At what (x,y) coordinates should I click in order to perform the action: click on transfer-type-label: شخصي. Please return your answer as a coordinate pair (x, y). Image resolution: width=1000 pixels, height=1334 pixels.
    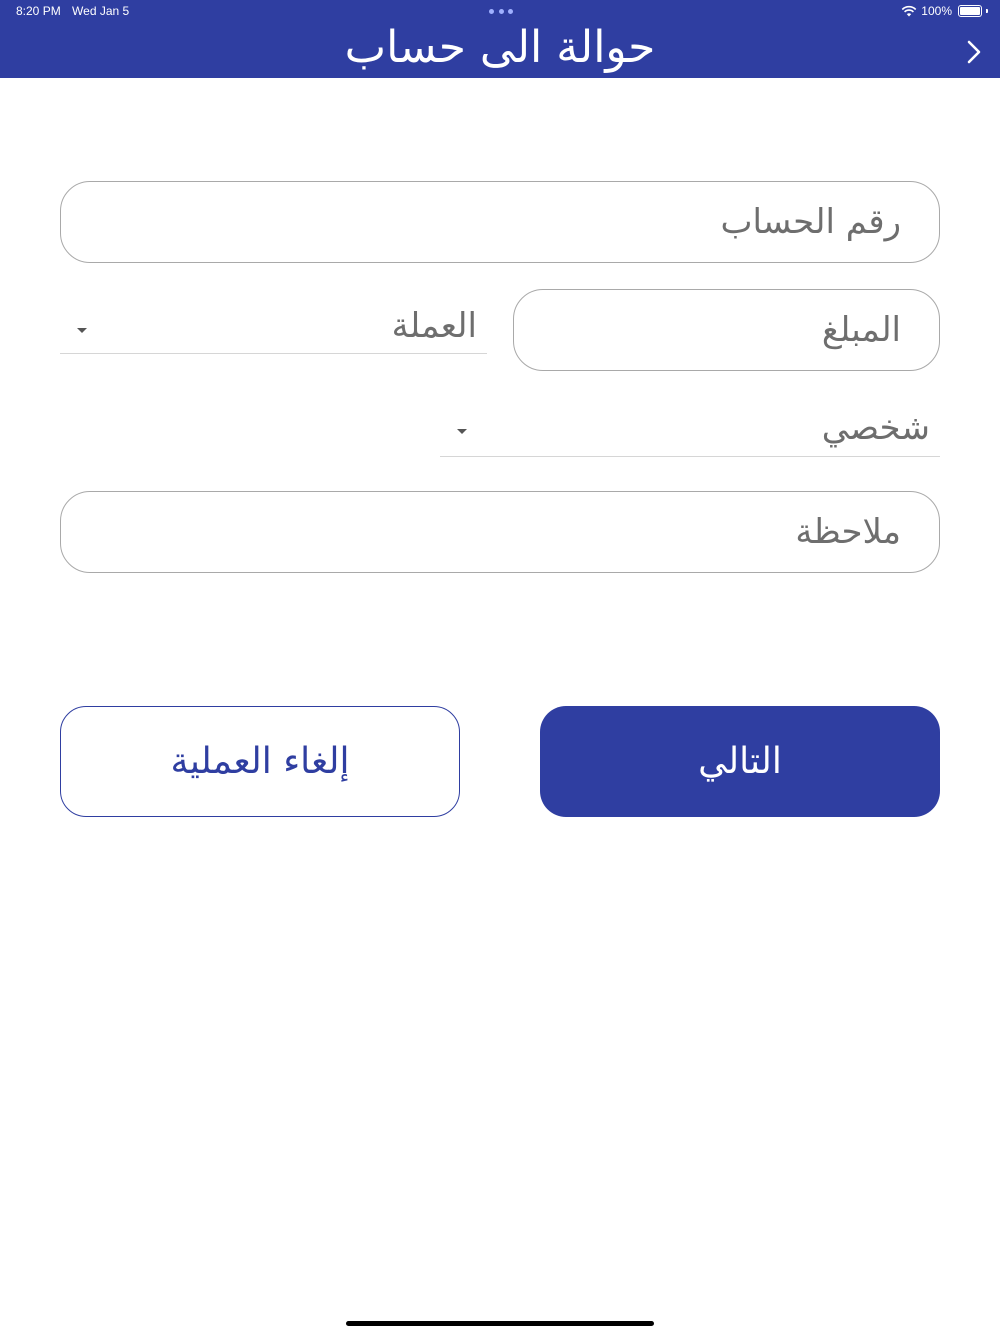
    Looking at the image, I should click on (875, 428).